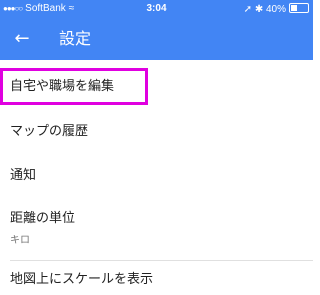 Image resolution: width=320 pixels, height=295 pixels. What do you see at coordinates (43, 218) in the screenshot?
I see `settings-item-label: 距離の単位` at bounding box center [43, 218].